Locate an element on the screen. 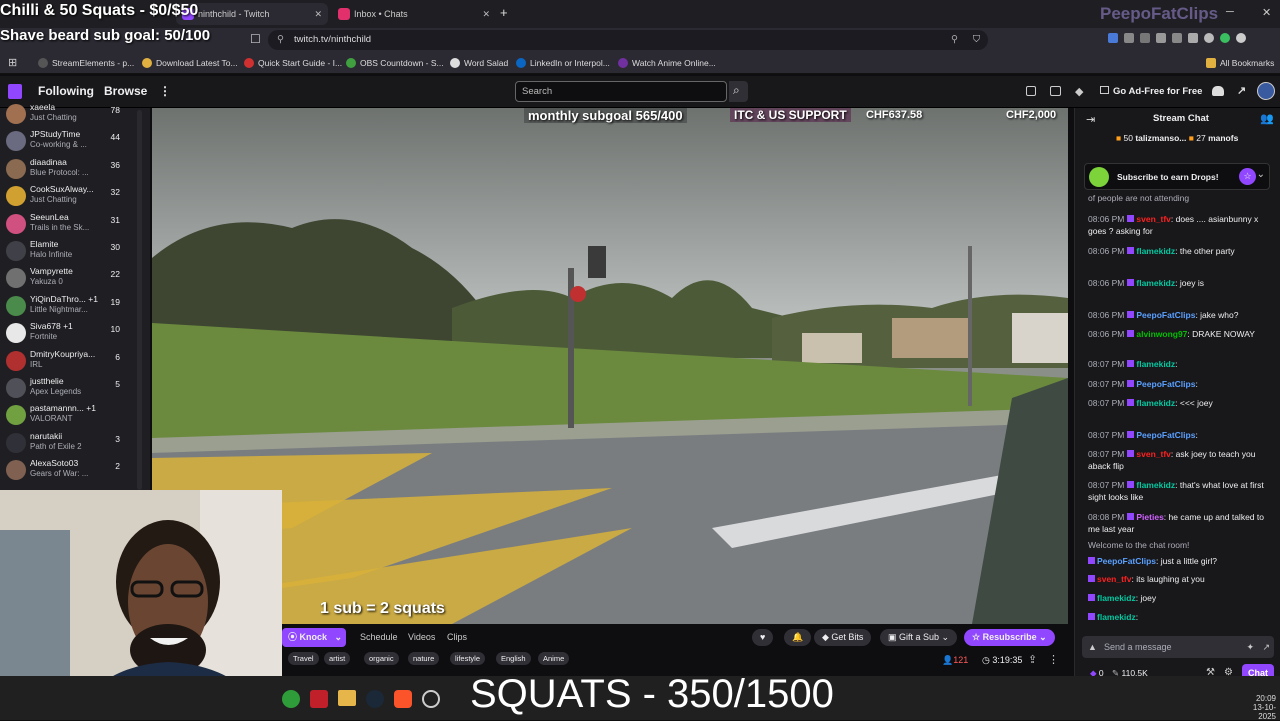 The image size is (1280, 721). nav-following: Following is located at coordinates (66, 91).